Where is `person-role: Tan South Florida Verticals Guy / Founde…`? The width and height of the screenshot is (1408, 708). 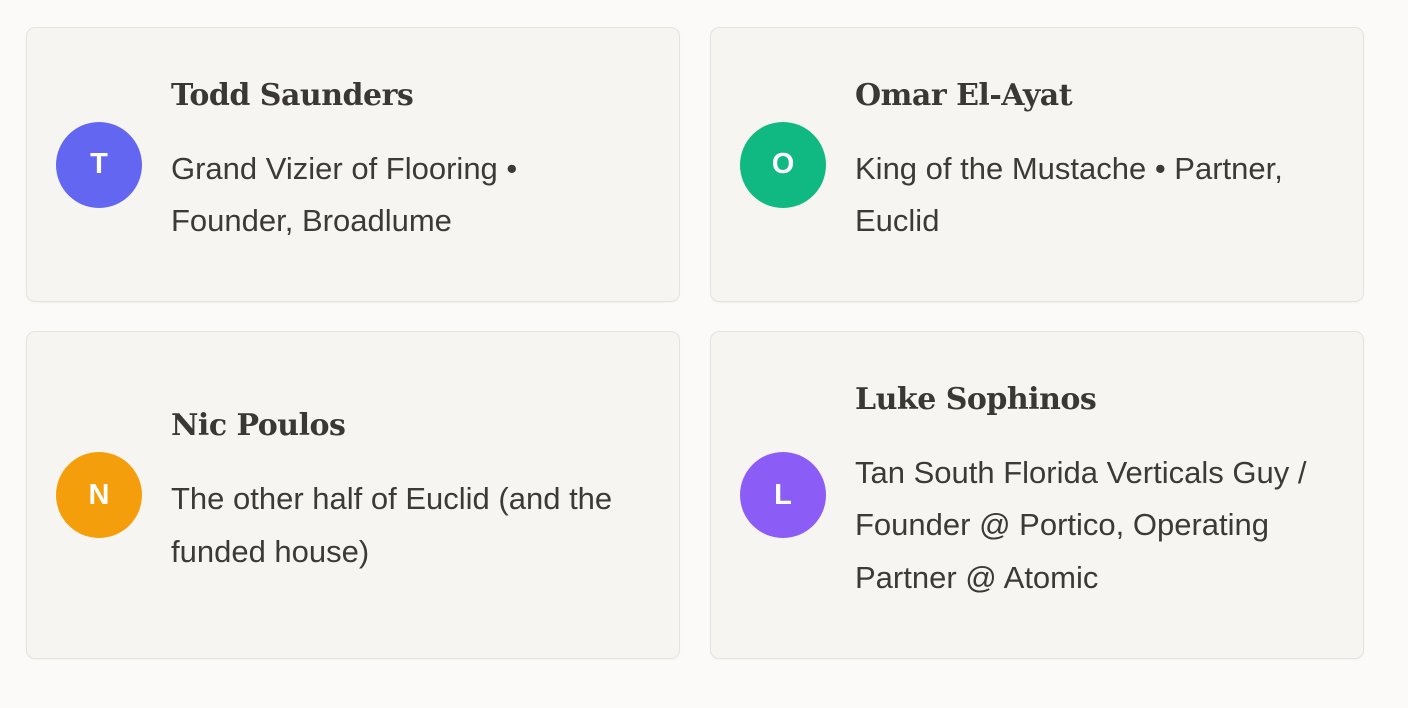 person-role: Tan South Florida Verticals Guy / Founde… is located at coordinates (1081, 524).